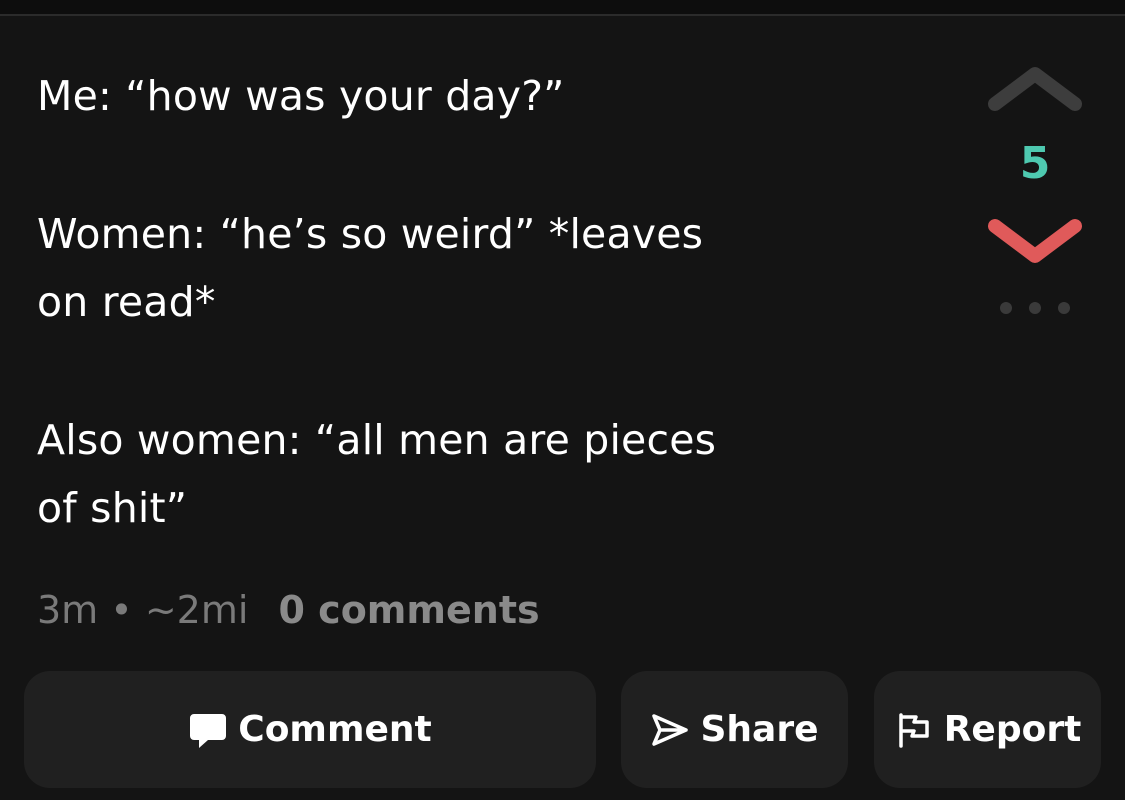 The width and height of the screenshot is (1125, 800). Describe the element at coordinates (112, 508) in the screenshot. I see `post-line: of shit”` at that location.